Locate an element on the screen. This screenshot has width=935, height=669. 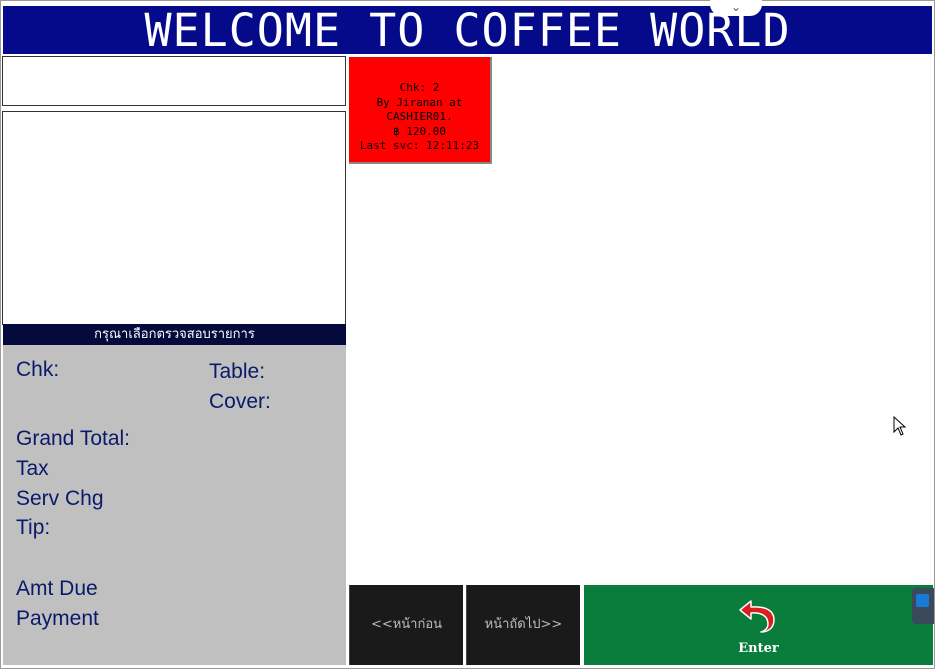
welcome-banner: WELCOME TO COFFEE WORLD is located at coordinates (467, 30).